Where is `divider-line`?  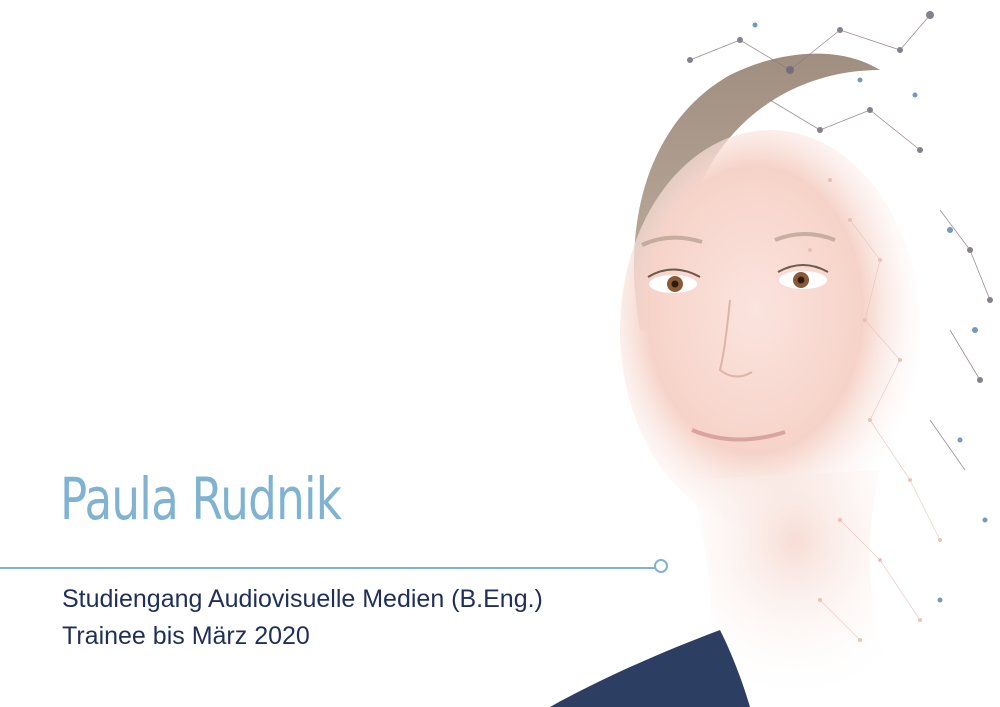 divider-line is located at coordinates (327, 568).